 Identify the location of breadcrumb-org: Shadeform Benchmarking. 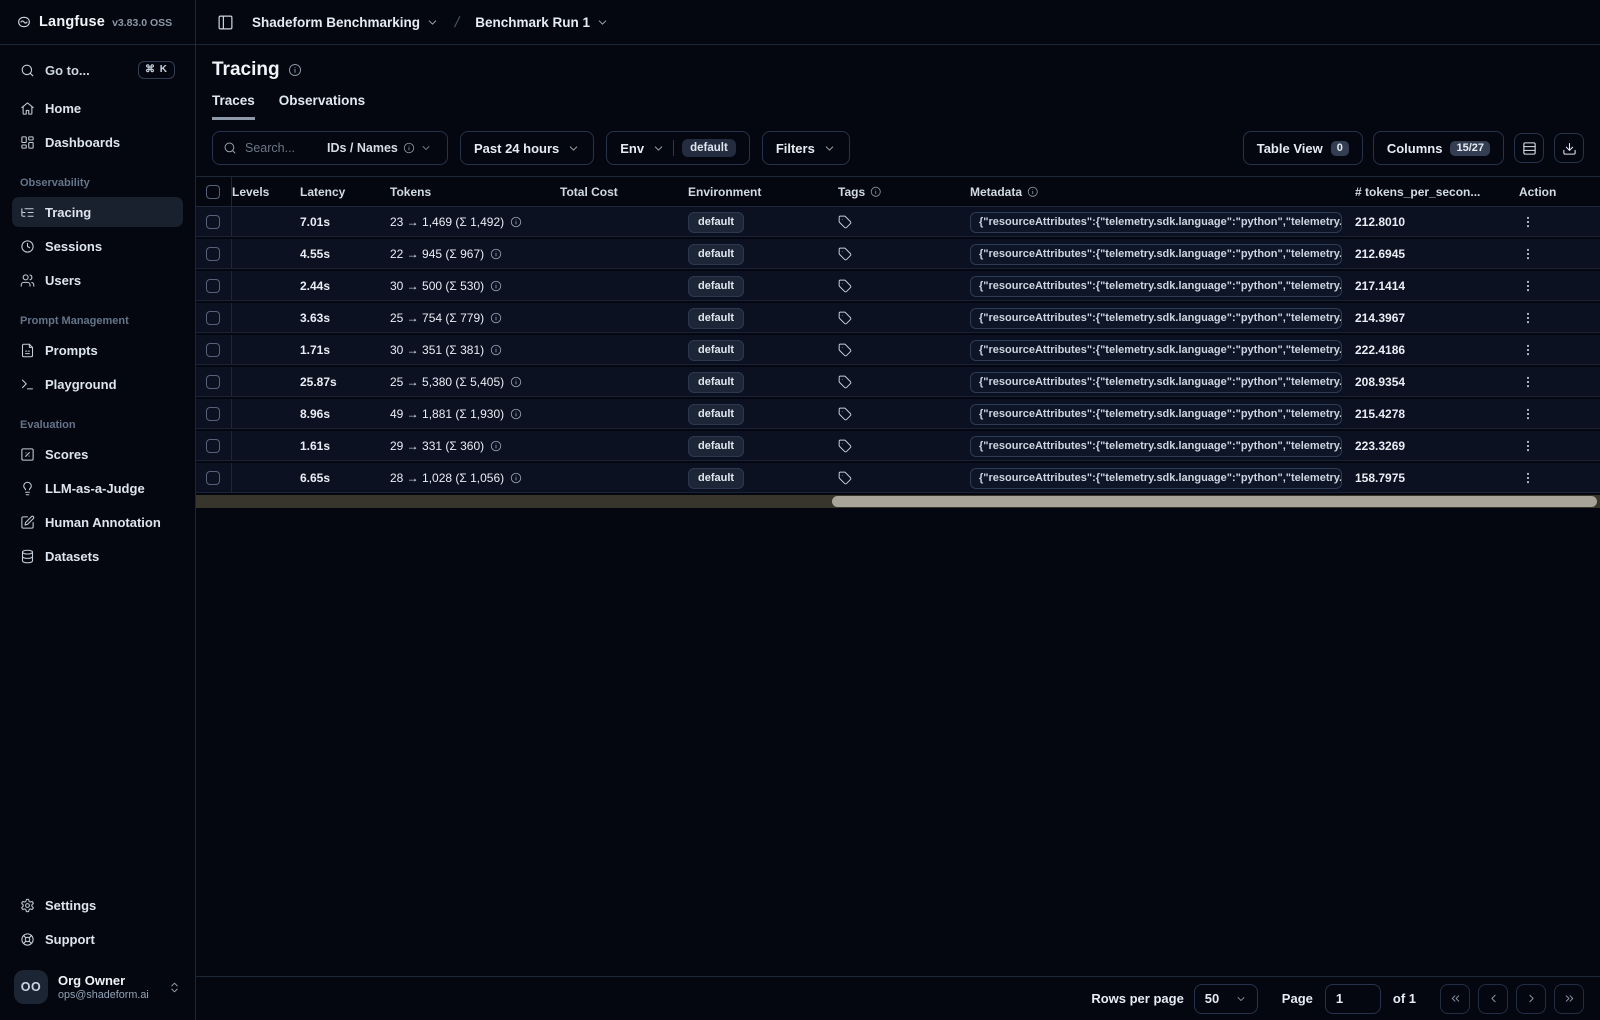
(345, 22).